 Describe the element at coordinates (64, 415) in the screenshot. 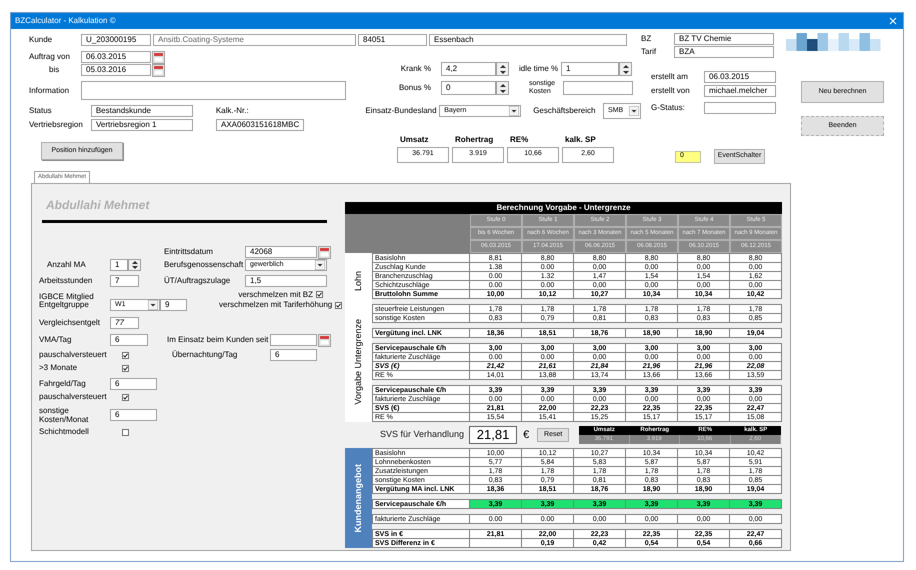

I see `field-label: sonstige Kosten/Monat` at that location.